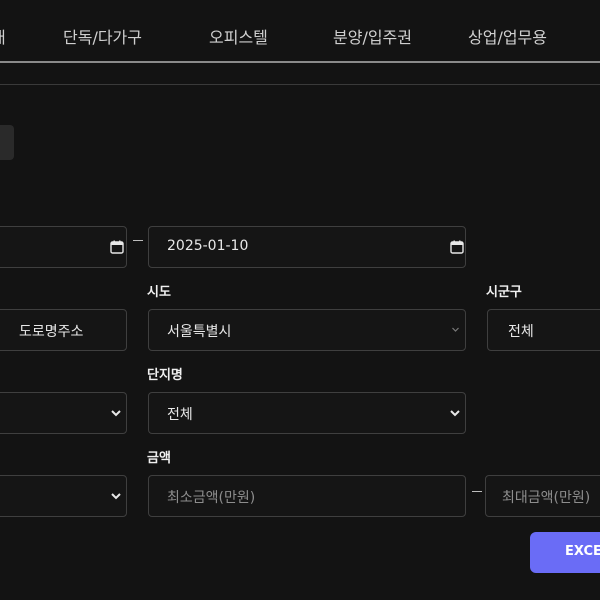 The height and width of the screenshot is (600, 600). What do you see at coordinates (180, 415) in the screenshot?
I see `danji-value: 전체` at bounding box center [180, 415].